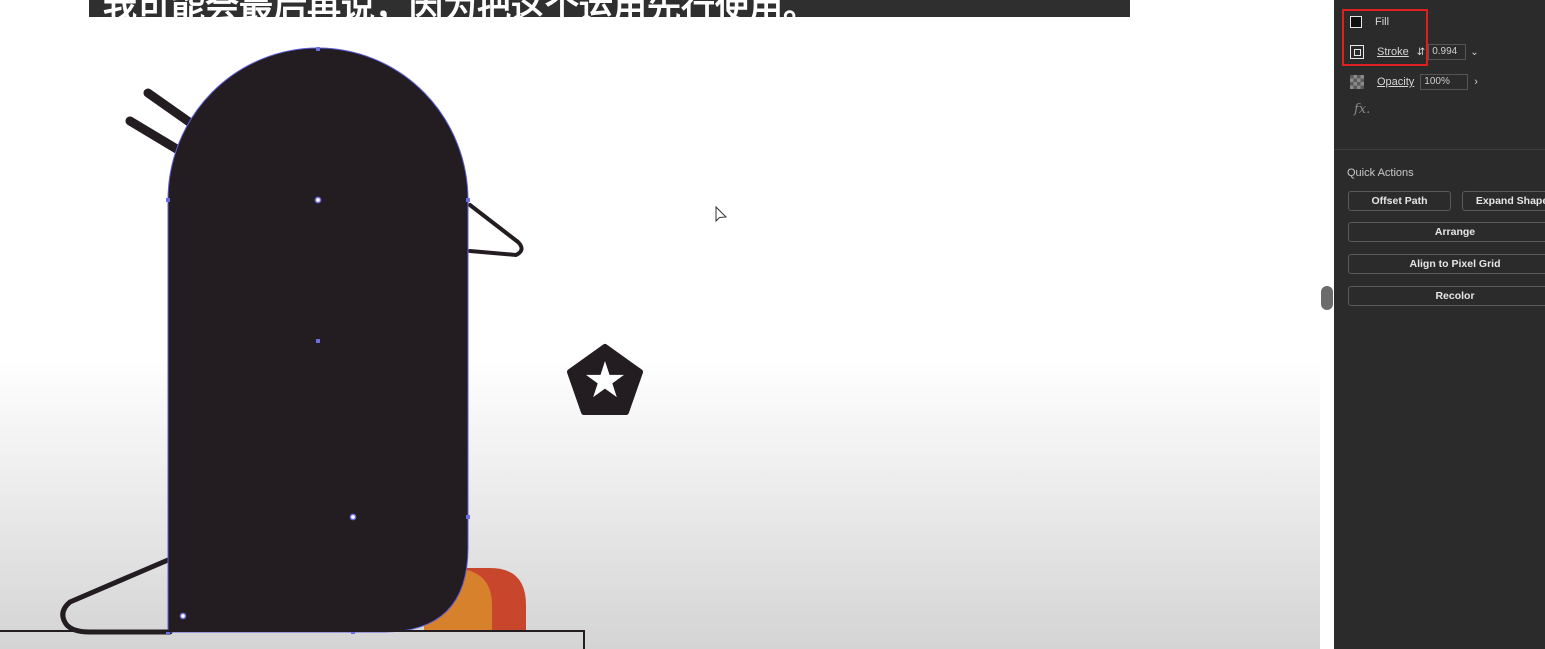  What do you see at coordinates (721, 214) in the screenshot?
I see `arrow-cursor-icon` at bounding box center [721, 214].